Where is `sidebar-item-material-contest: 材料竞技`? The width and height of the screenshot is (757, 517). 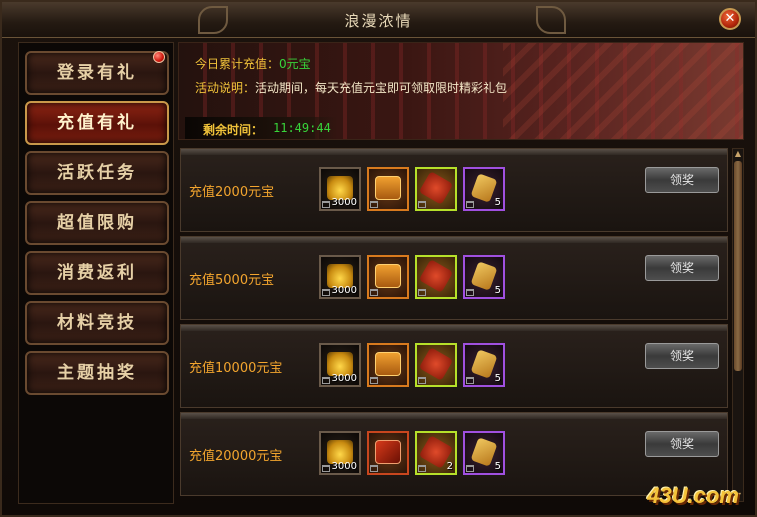
sidebar-item-material-contest: 材料竞技 is located at coordinates (97, 323).